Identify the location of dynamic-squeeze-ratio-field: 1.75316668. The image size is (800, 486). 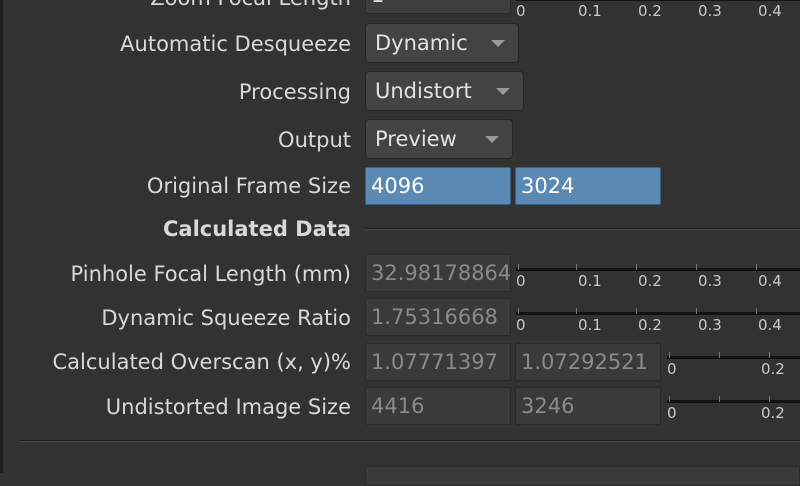
(438, 317).